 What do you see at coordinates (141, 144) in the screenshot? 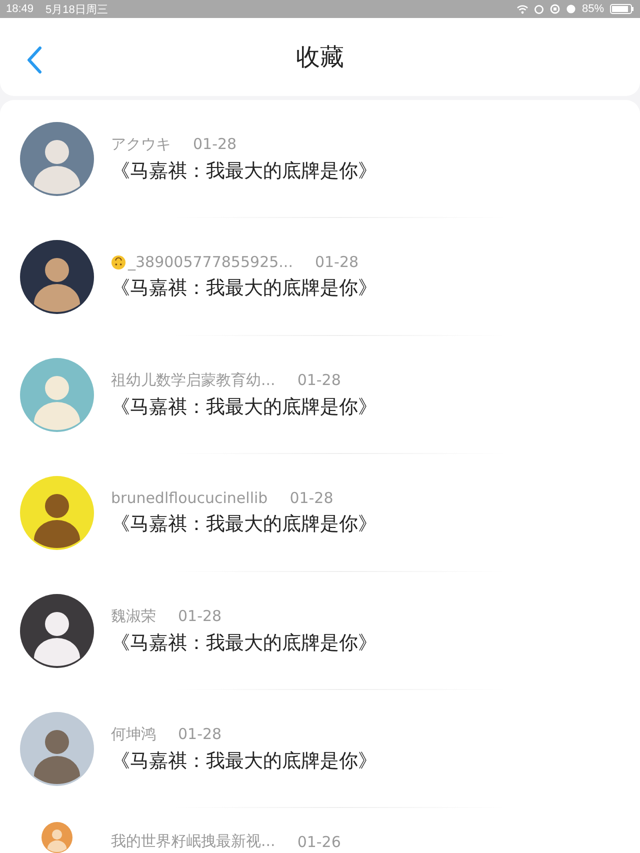
I see `user-name: アクウキ` at bounding box center [141, 144].